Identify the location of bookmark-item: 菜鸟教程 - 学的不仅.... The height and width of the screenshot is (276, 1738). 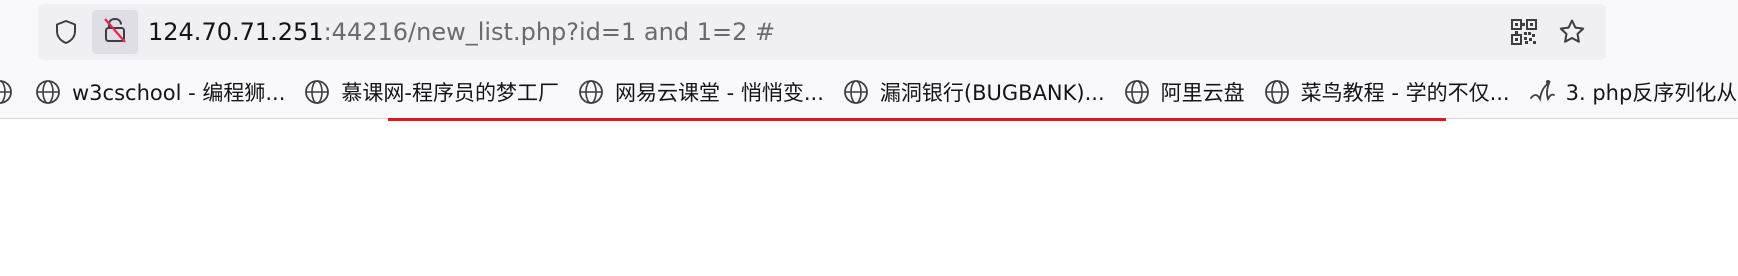
(1391, 92).